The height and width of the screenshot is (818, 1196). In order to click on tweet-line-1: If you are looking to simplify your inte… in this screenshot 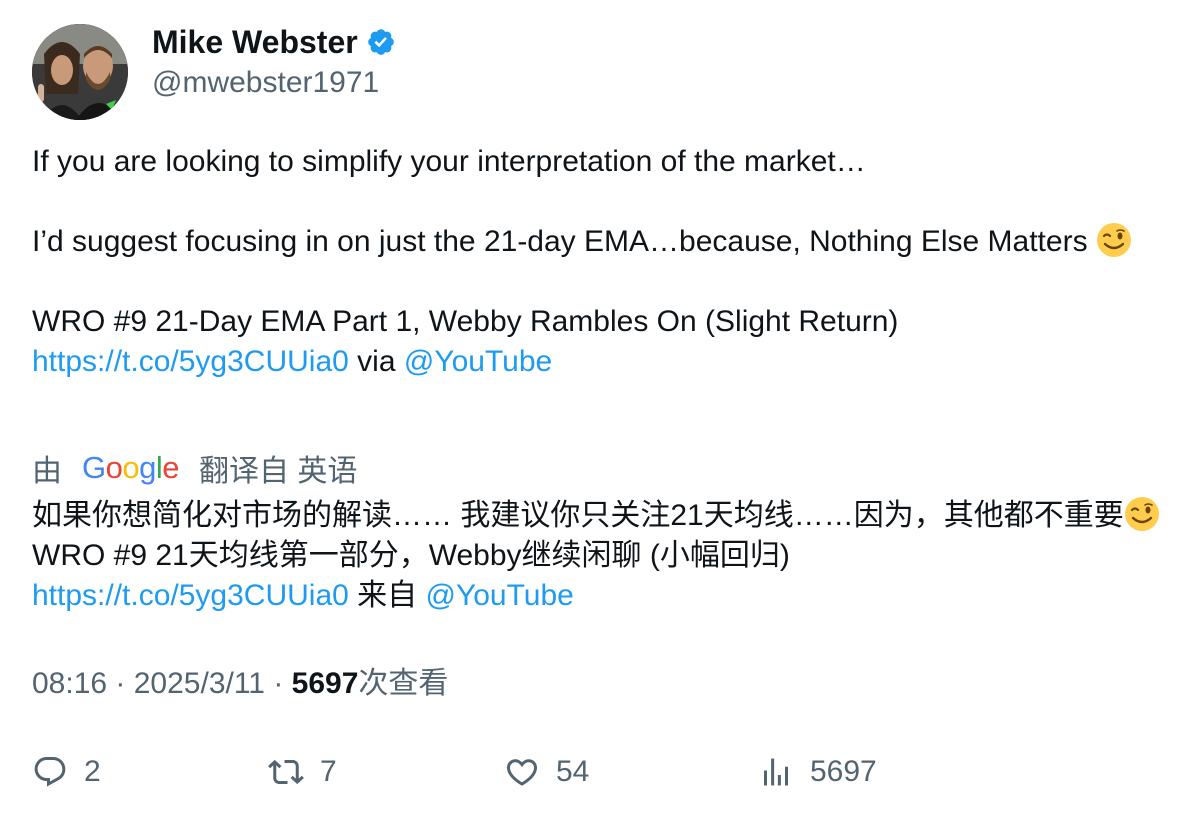, I will do `click(449, 161)`.